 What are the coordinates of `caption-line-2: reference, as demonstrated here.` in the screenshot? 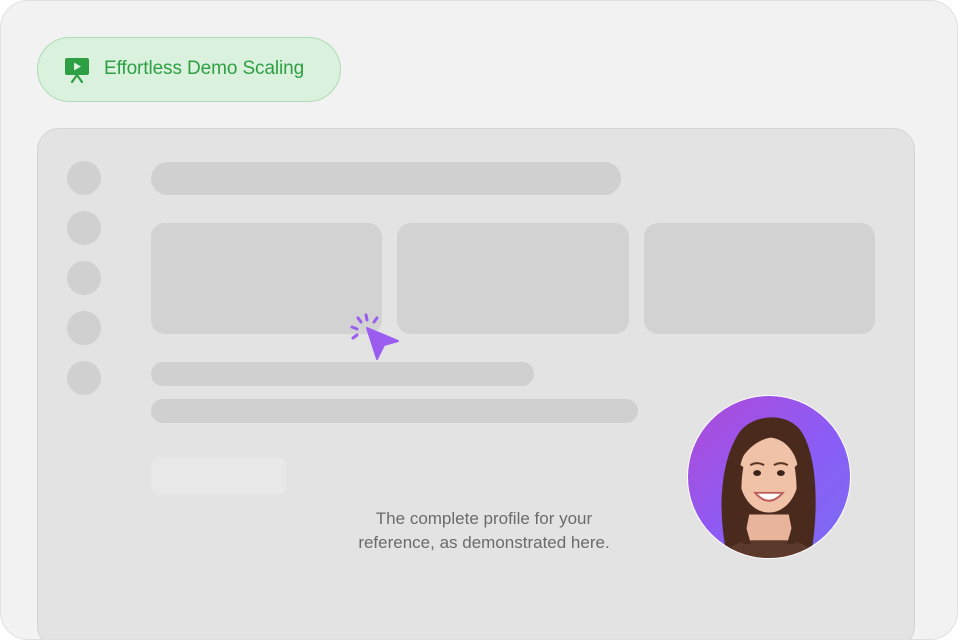 It's located at (484, 542).